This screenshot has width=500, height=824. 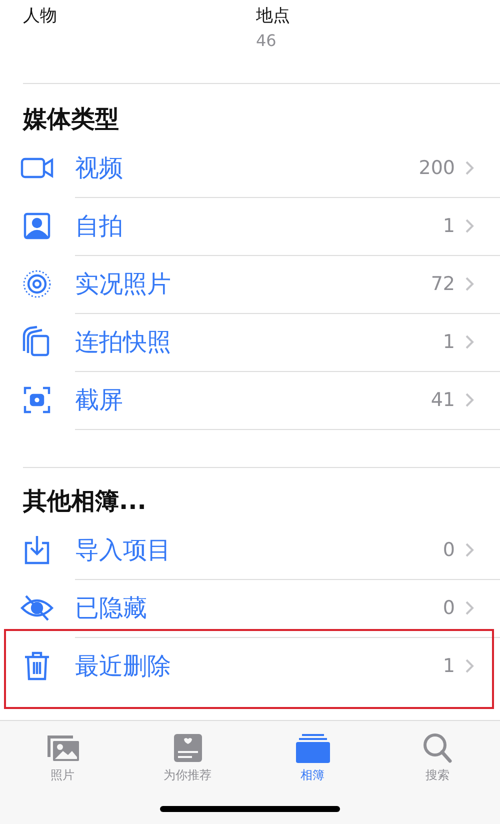 I want to click on album-row-label: 视频, so click(x=247, y=168).